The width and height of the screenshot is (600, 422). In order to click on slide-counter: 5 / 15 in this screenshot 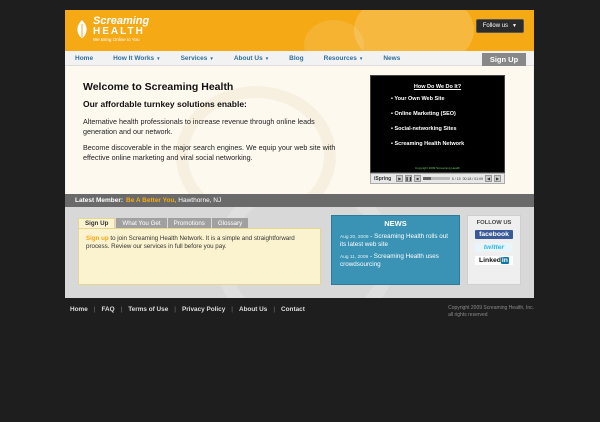, I will do `click(456, 178)`.